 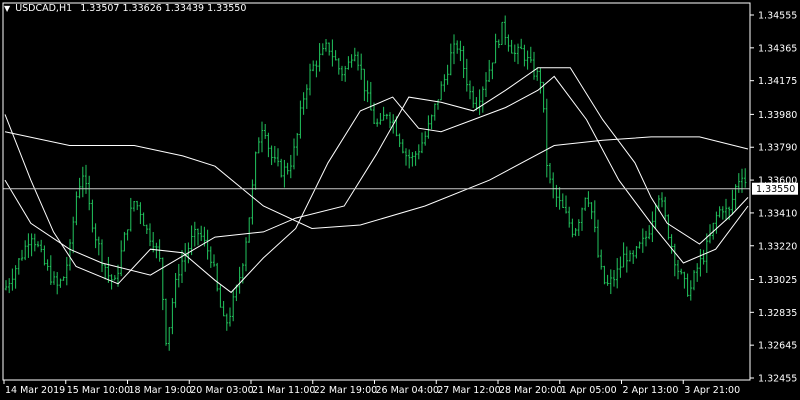 What do you see at coordinates (407, 390) in the screenshot?
I see `time-tick-label: 26 Mar 04:00` at bounding box center [407, 390].